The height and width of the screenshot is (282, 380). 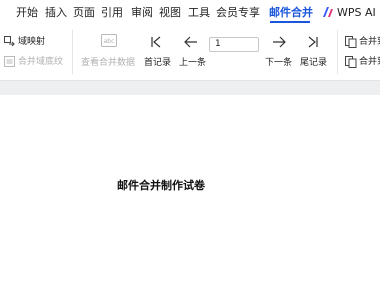 What do you see at coordinates (190, 88) in the screenshot?
I see `document-background` at bounding box center [190, 88].